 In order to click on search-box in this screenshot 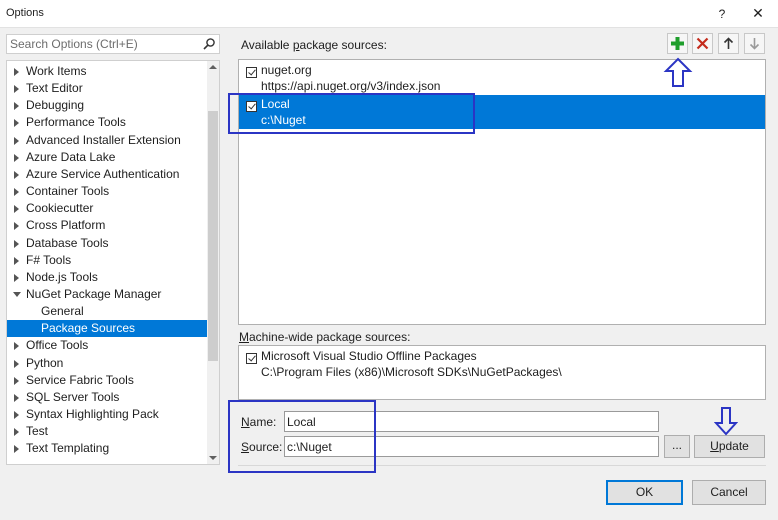, I will do `click(113, 44)`.